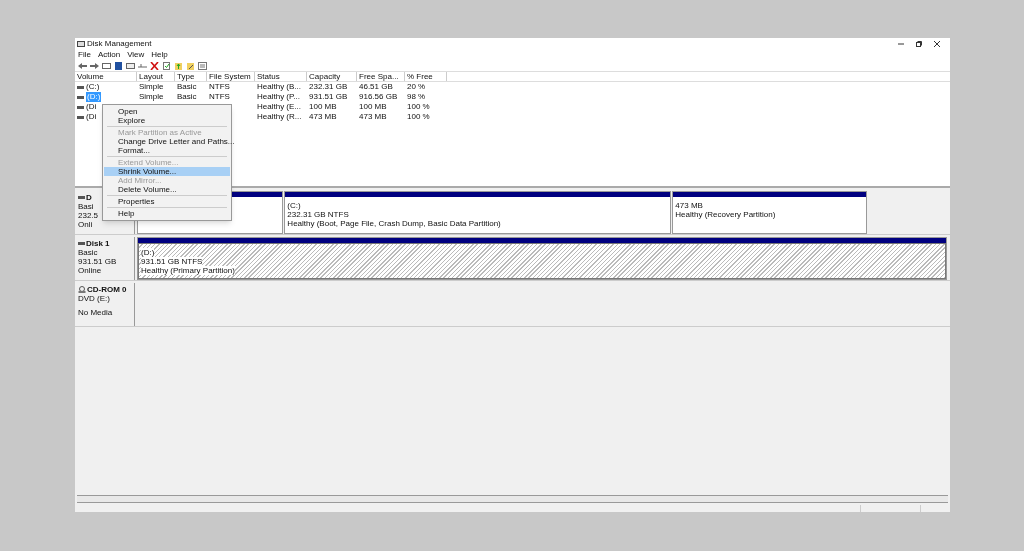 The width and height of the screenshot is (1024, 551). I want to click on disk-name: Disk 1, so click(98, 243).